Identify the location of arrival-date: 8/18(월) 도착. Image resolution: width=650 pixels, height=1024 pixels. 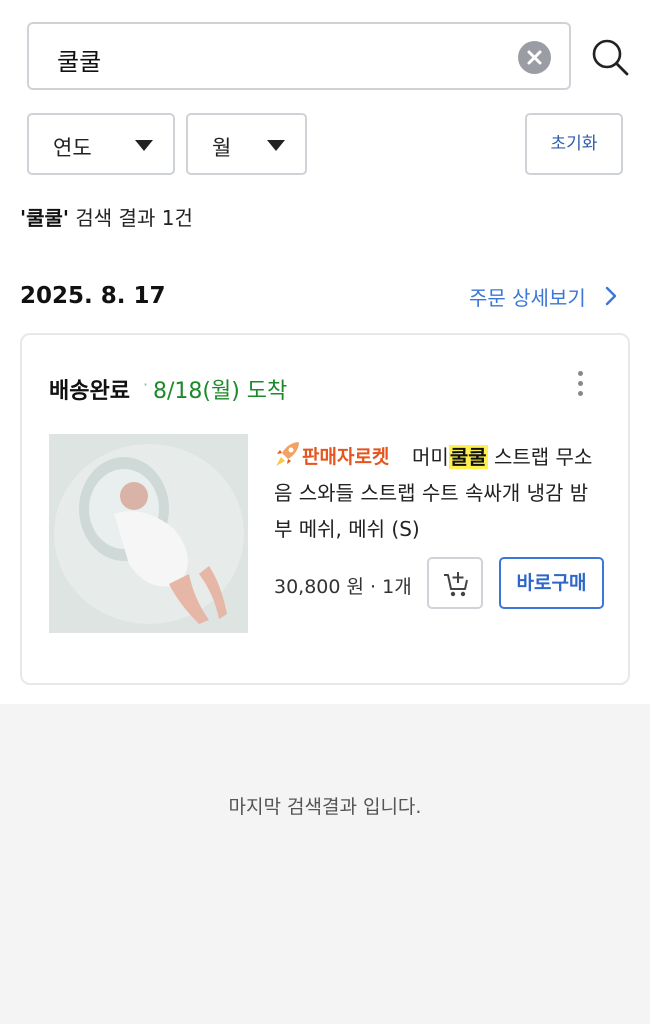
(220, 391).